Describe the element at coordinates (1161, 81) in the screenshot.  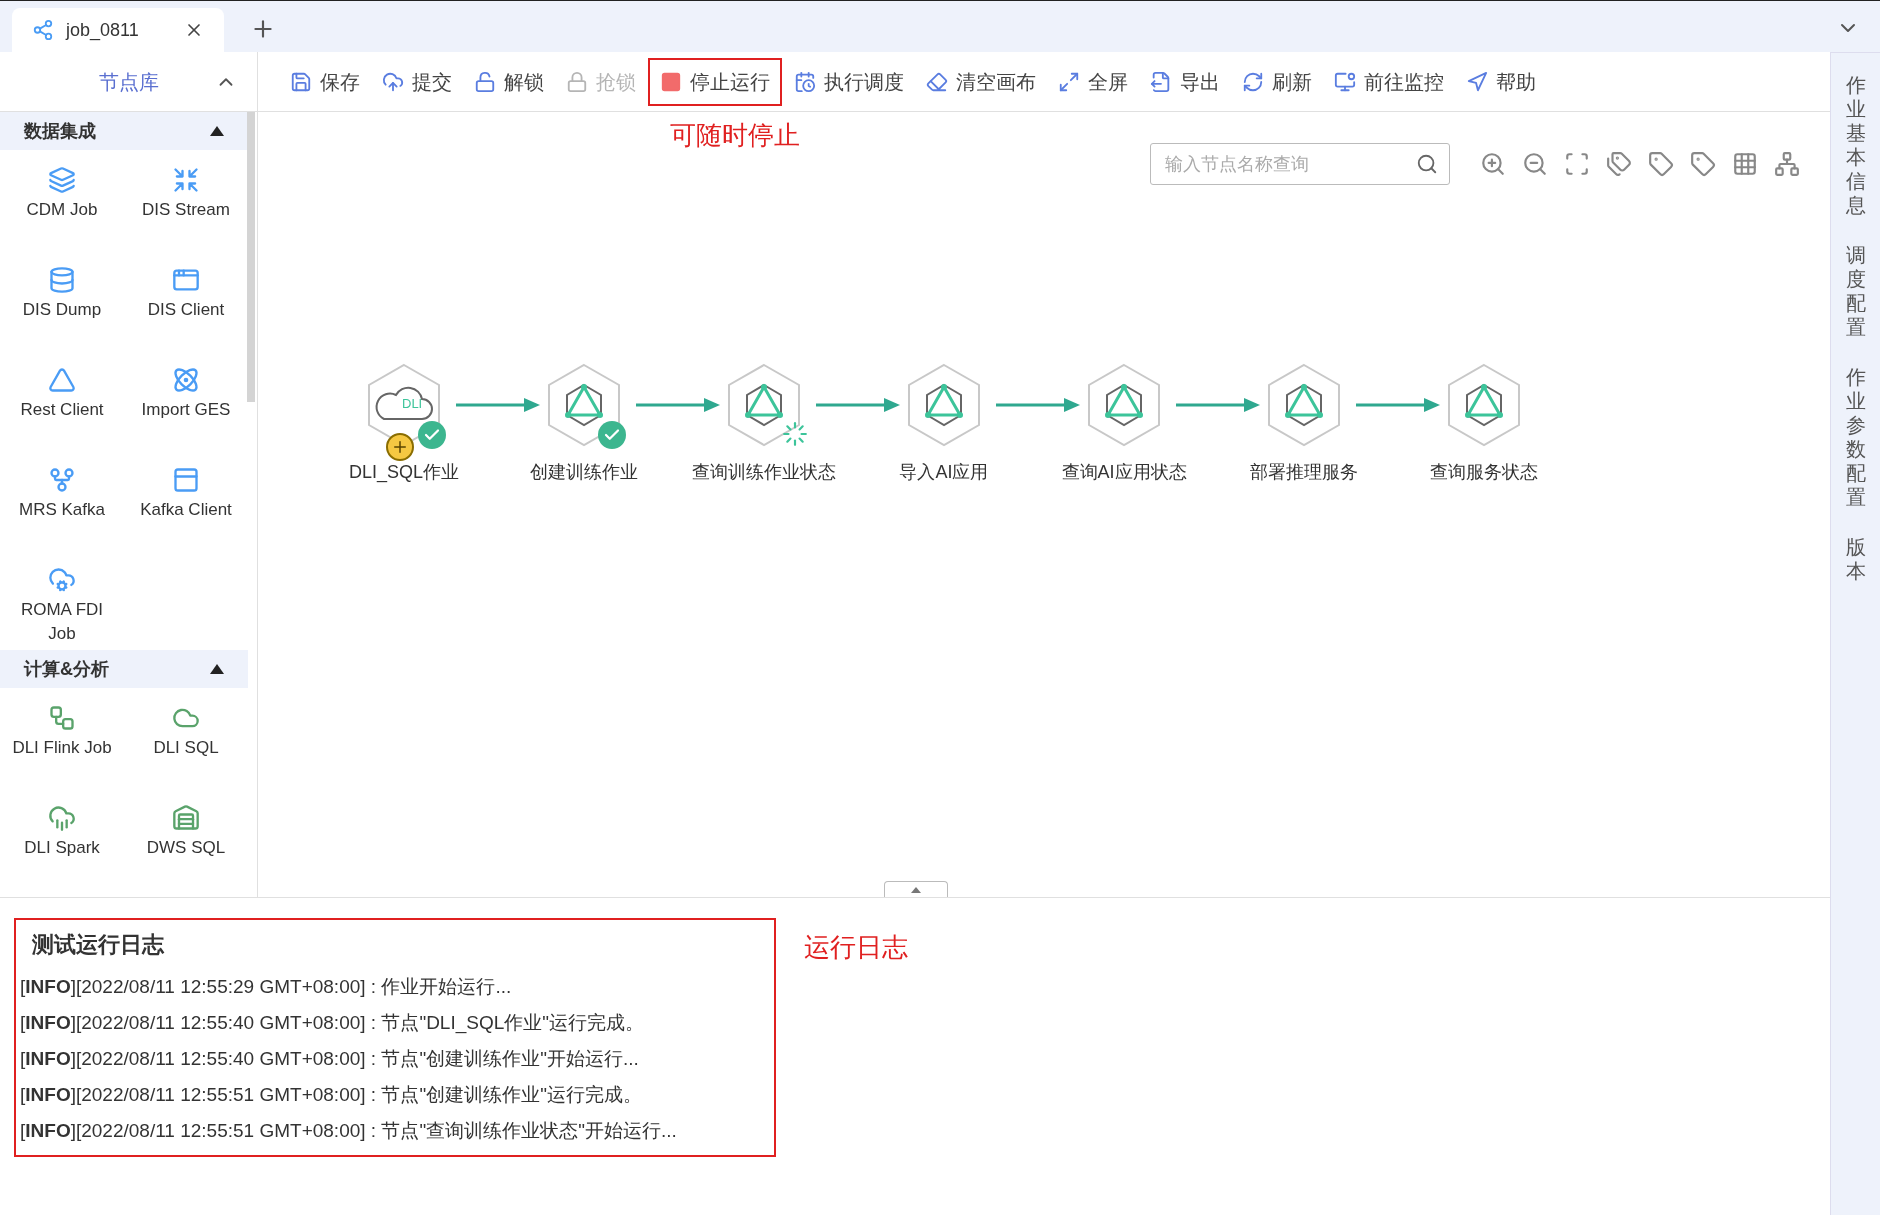
I see `export-icon` at that location.